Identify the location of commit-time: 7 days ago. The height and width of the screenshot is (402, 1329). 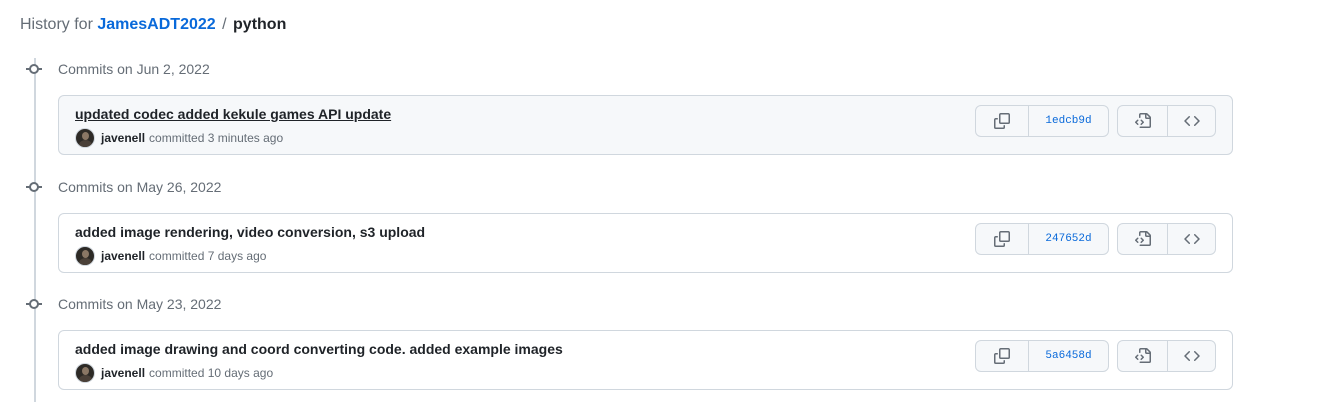
(237, 256).